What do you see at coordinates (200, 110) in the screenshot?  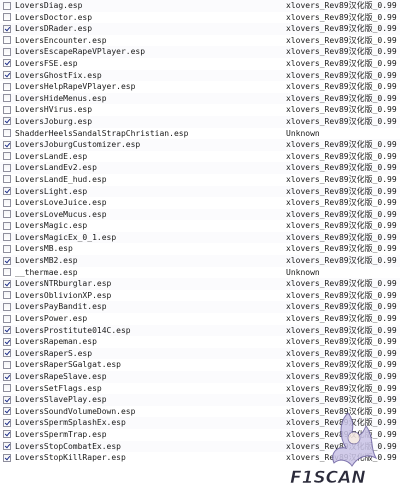 I see `plugin-row: LoversHVirus.esp xlovers_Rev89汉化版_0.99` at bounding box center [200, 110].